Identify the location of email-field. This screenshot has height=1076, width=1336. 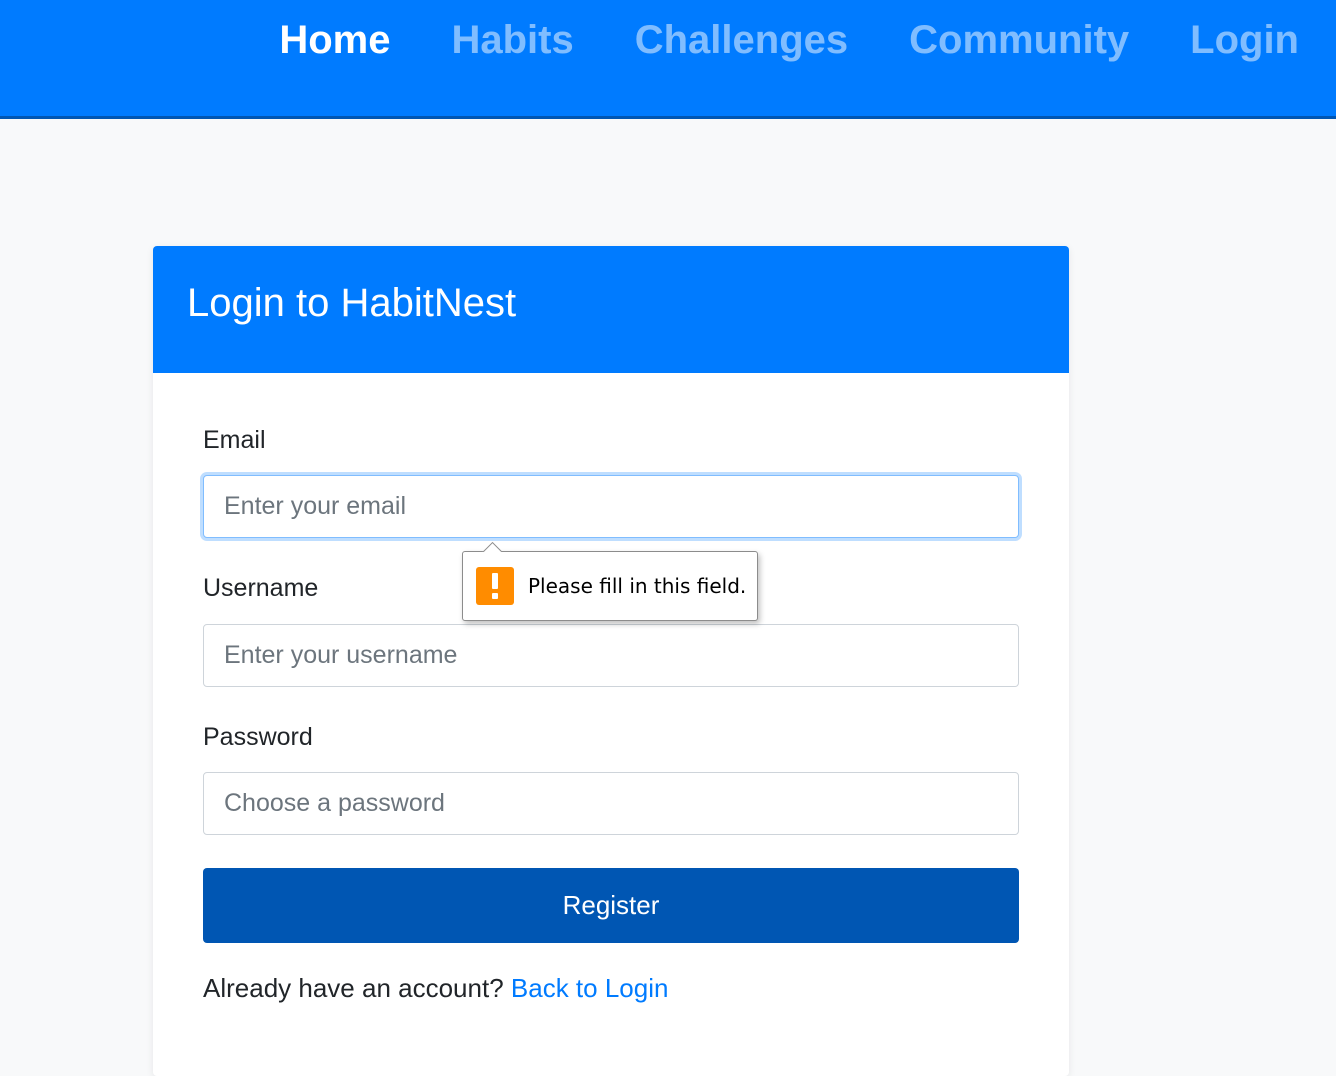
(611, 506).